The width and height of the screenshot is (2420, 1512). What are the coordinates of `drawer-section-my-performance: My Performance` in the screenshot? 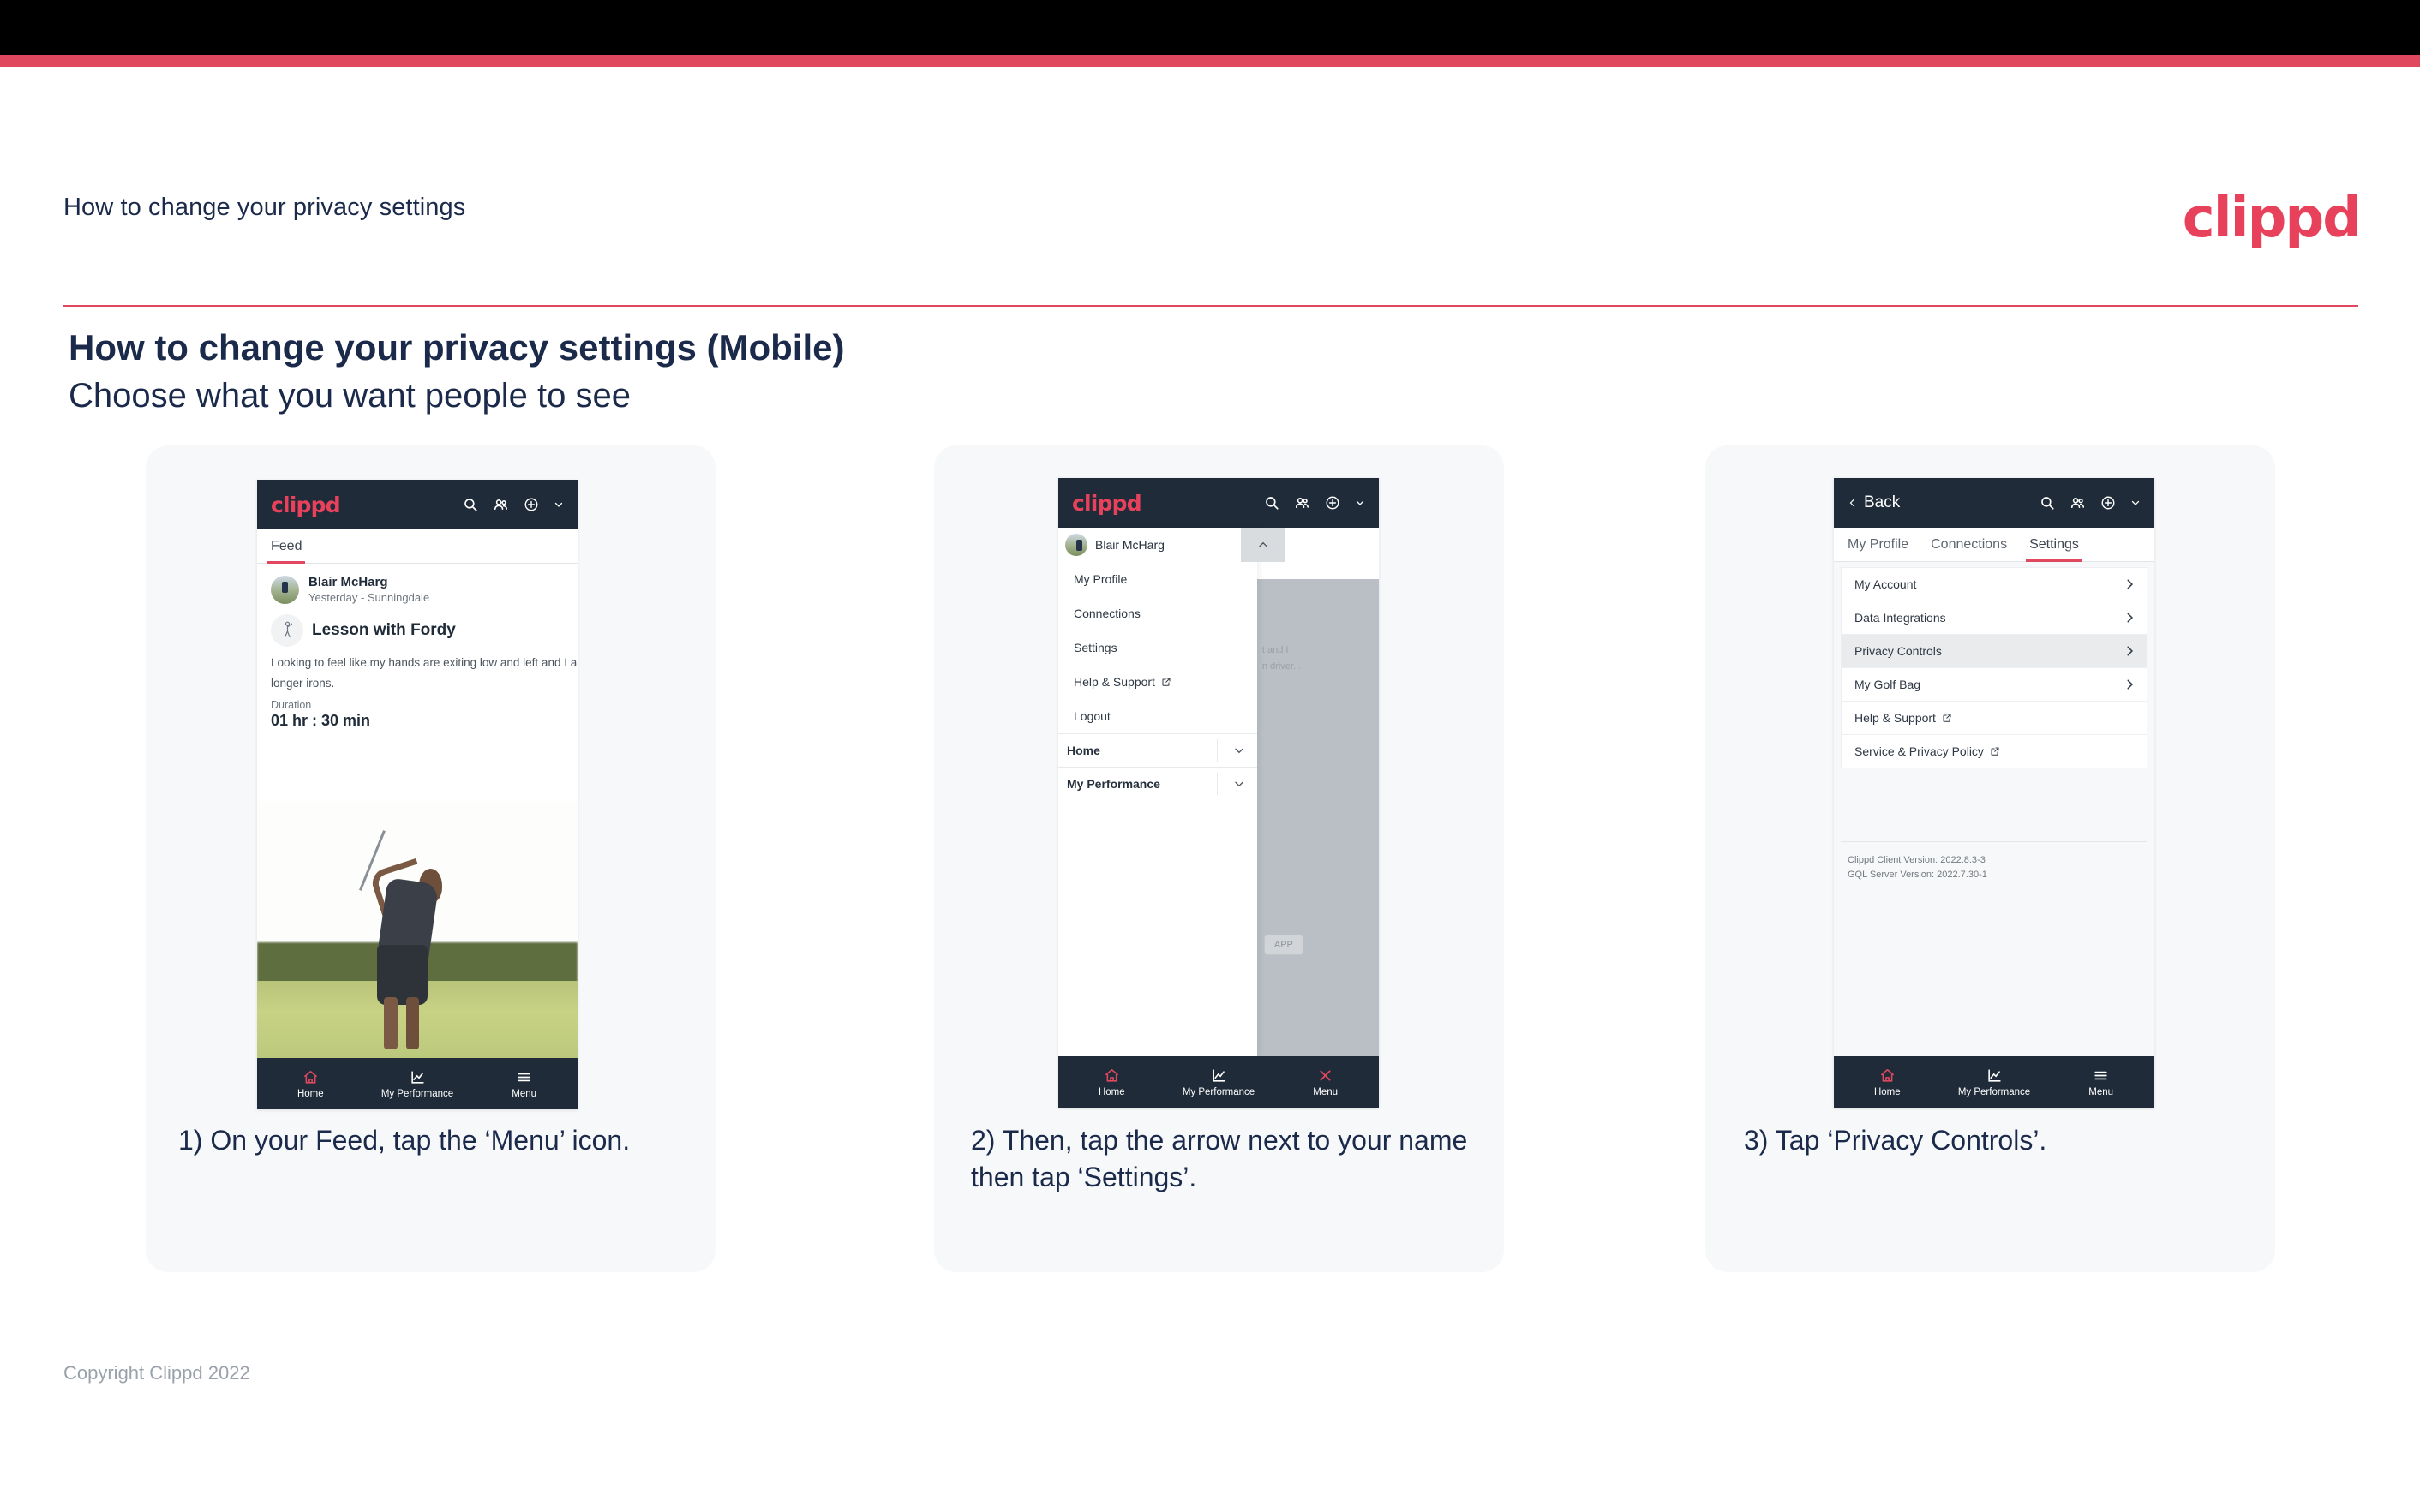 It's located at (1158, 783).